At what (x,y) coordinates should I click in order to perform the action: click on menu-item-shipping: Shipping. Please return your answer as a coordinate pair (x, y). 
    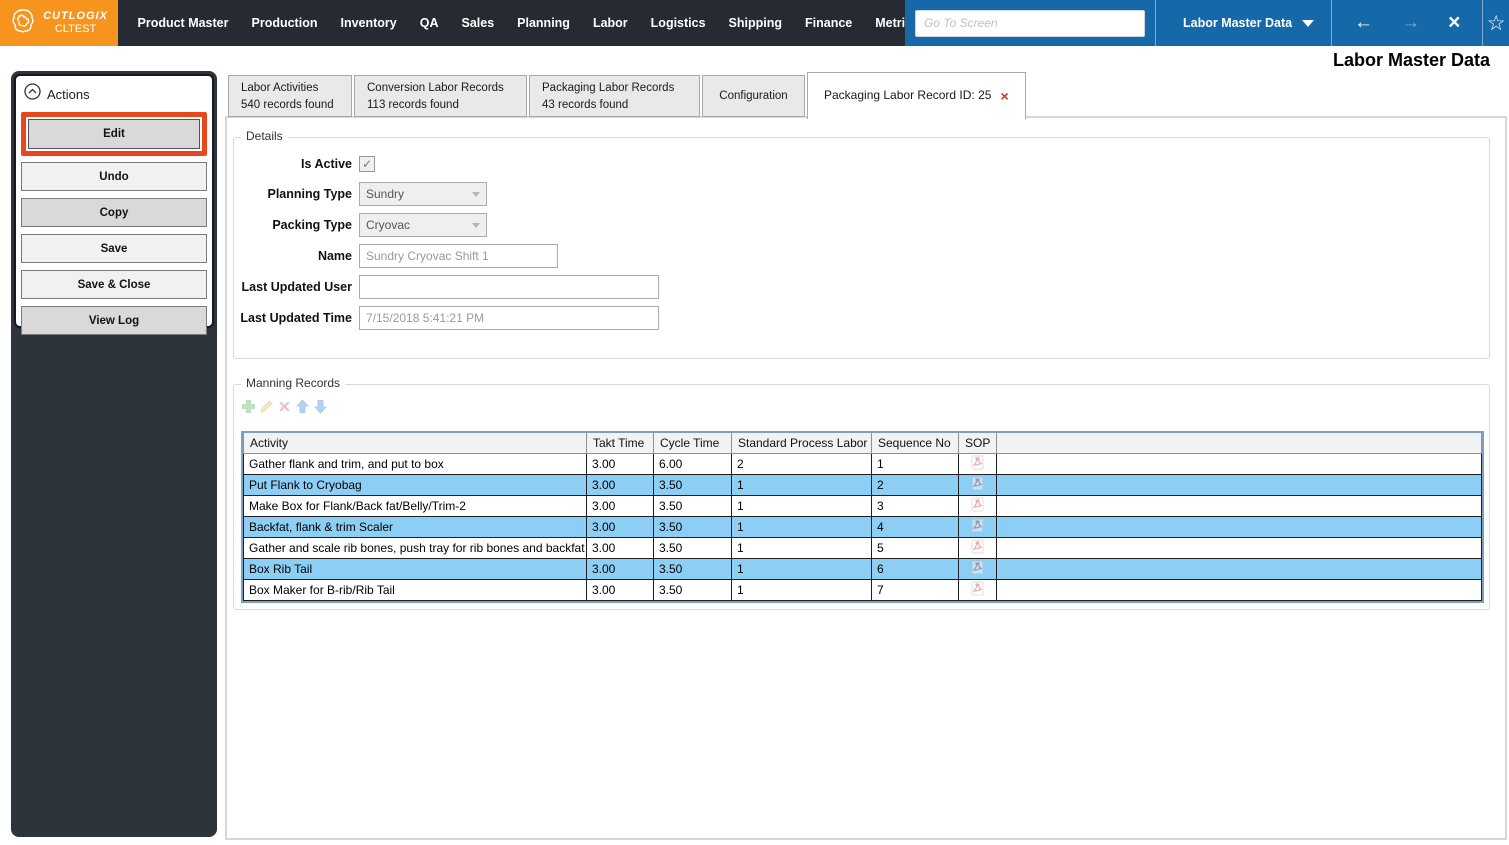
    Looking at the image, I should click on (755, 23).